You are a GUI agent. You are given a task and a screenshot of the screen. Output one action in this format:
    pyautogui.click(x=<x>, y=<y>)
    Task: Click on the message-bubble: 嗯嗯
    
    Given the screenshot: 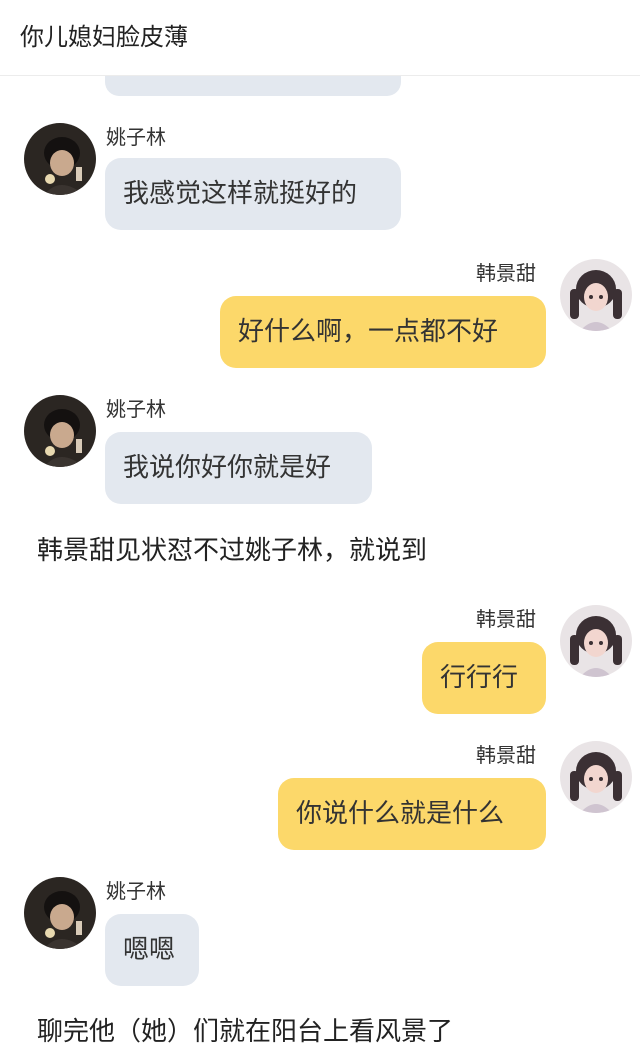 What is the action you would take?
    pyautogui.click(x=152, y=950)
    